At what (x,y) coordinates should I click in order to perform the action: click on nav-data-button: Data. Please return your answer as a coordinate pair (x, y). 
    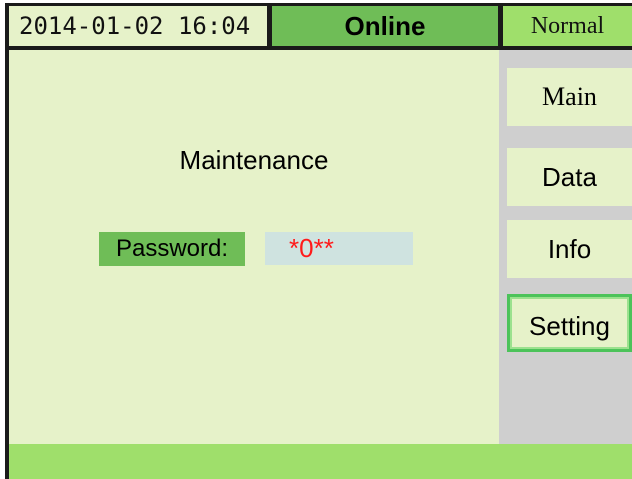
    Looking at the image, I should click on (569, 177).